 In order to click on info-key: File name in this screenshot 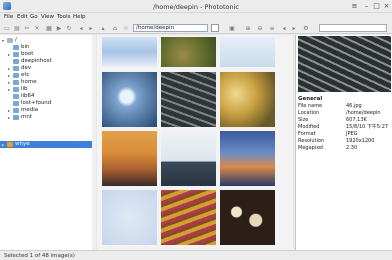, I will do `click(310, 106)`.